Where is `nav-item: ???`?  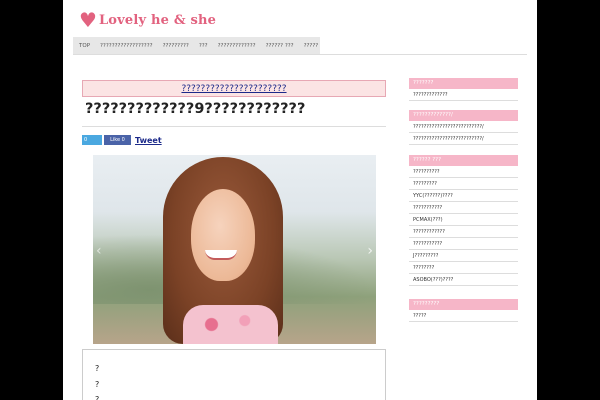 nav-item: ??? is located at coordinates (203, 46).